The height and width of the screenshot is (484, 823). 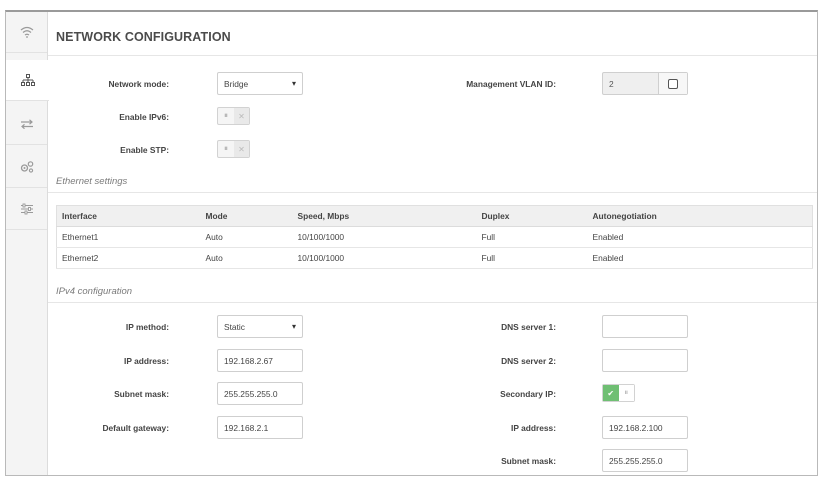 I want to click on secondary-ip-address-label: IP address:, so click(x=533, y=428).